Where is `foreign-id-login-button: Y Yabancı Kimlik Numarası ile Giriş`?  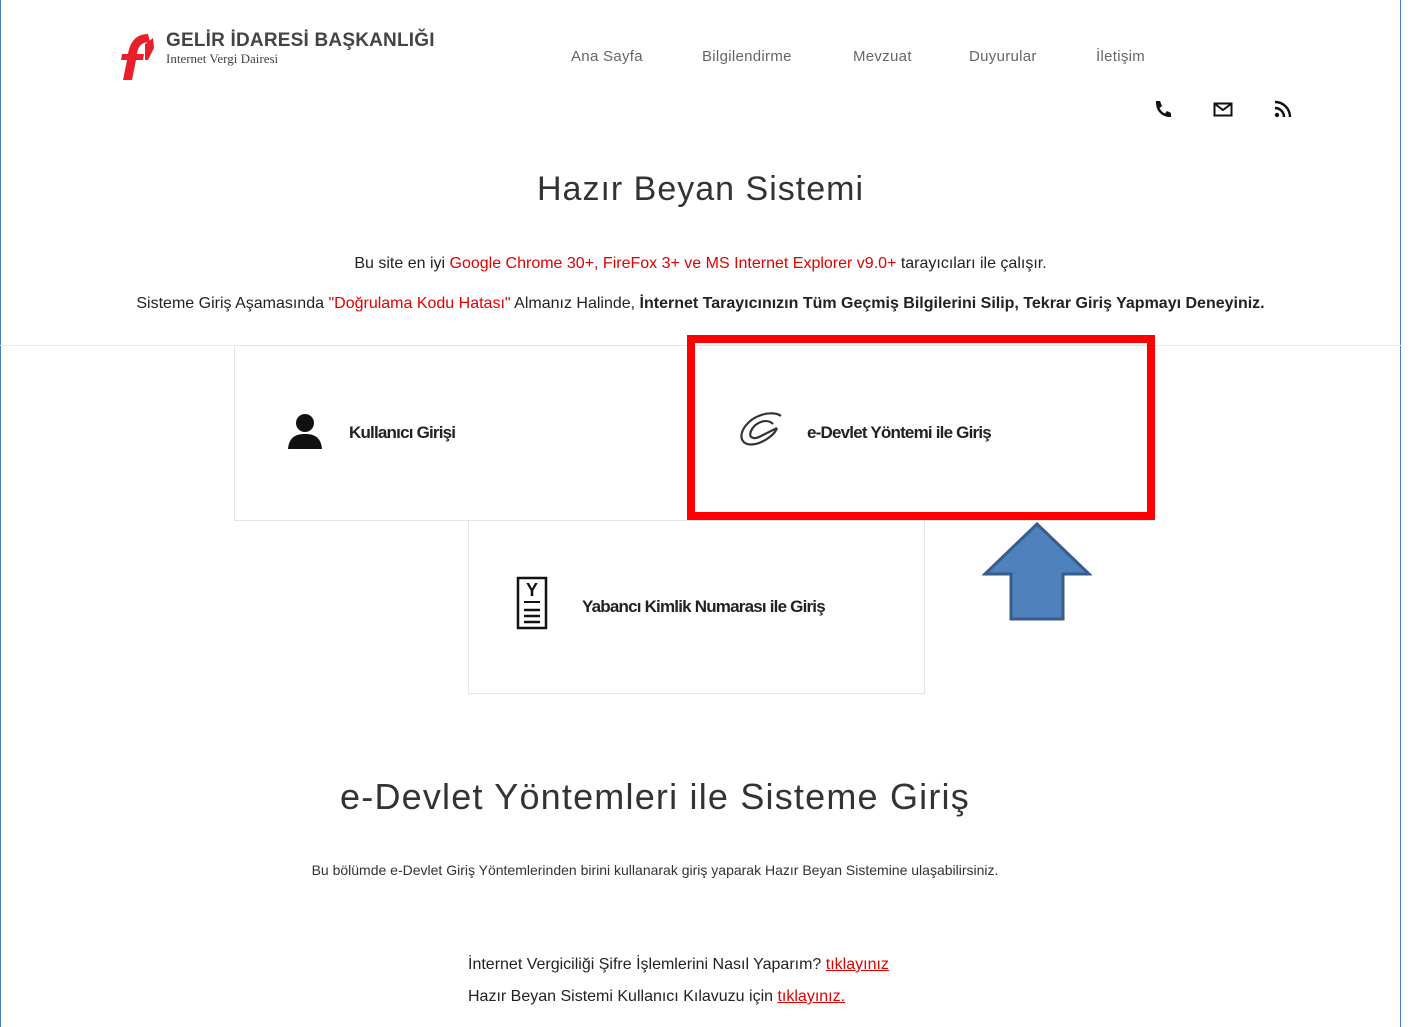
foreign-id-login-button: Y Yabancı Kimlik Numarası ile Giriş is located at coordinates (696, 607).